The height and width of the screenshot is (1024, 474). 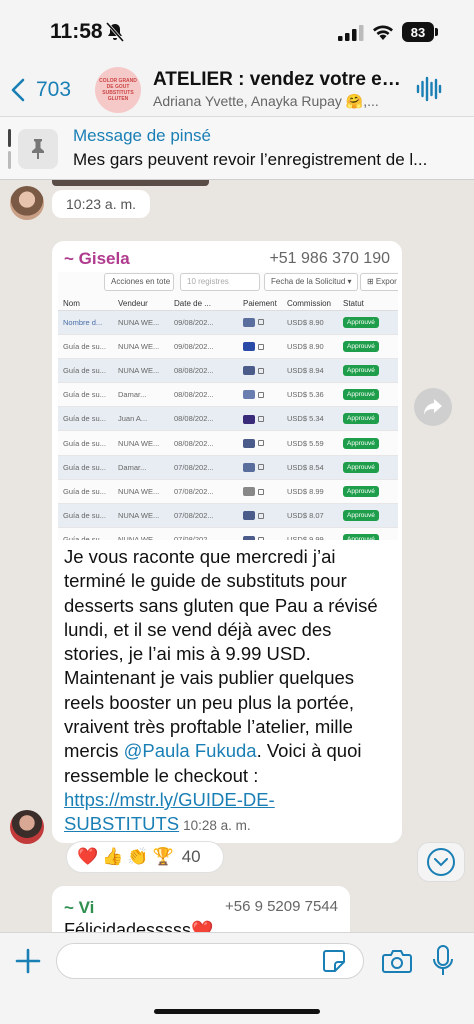 What do you see at coordinates (217, 826) in the screenshot?
I see `message-time: 10:28 a. m.` at bounding box center [217, 826].